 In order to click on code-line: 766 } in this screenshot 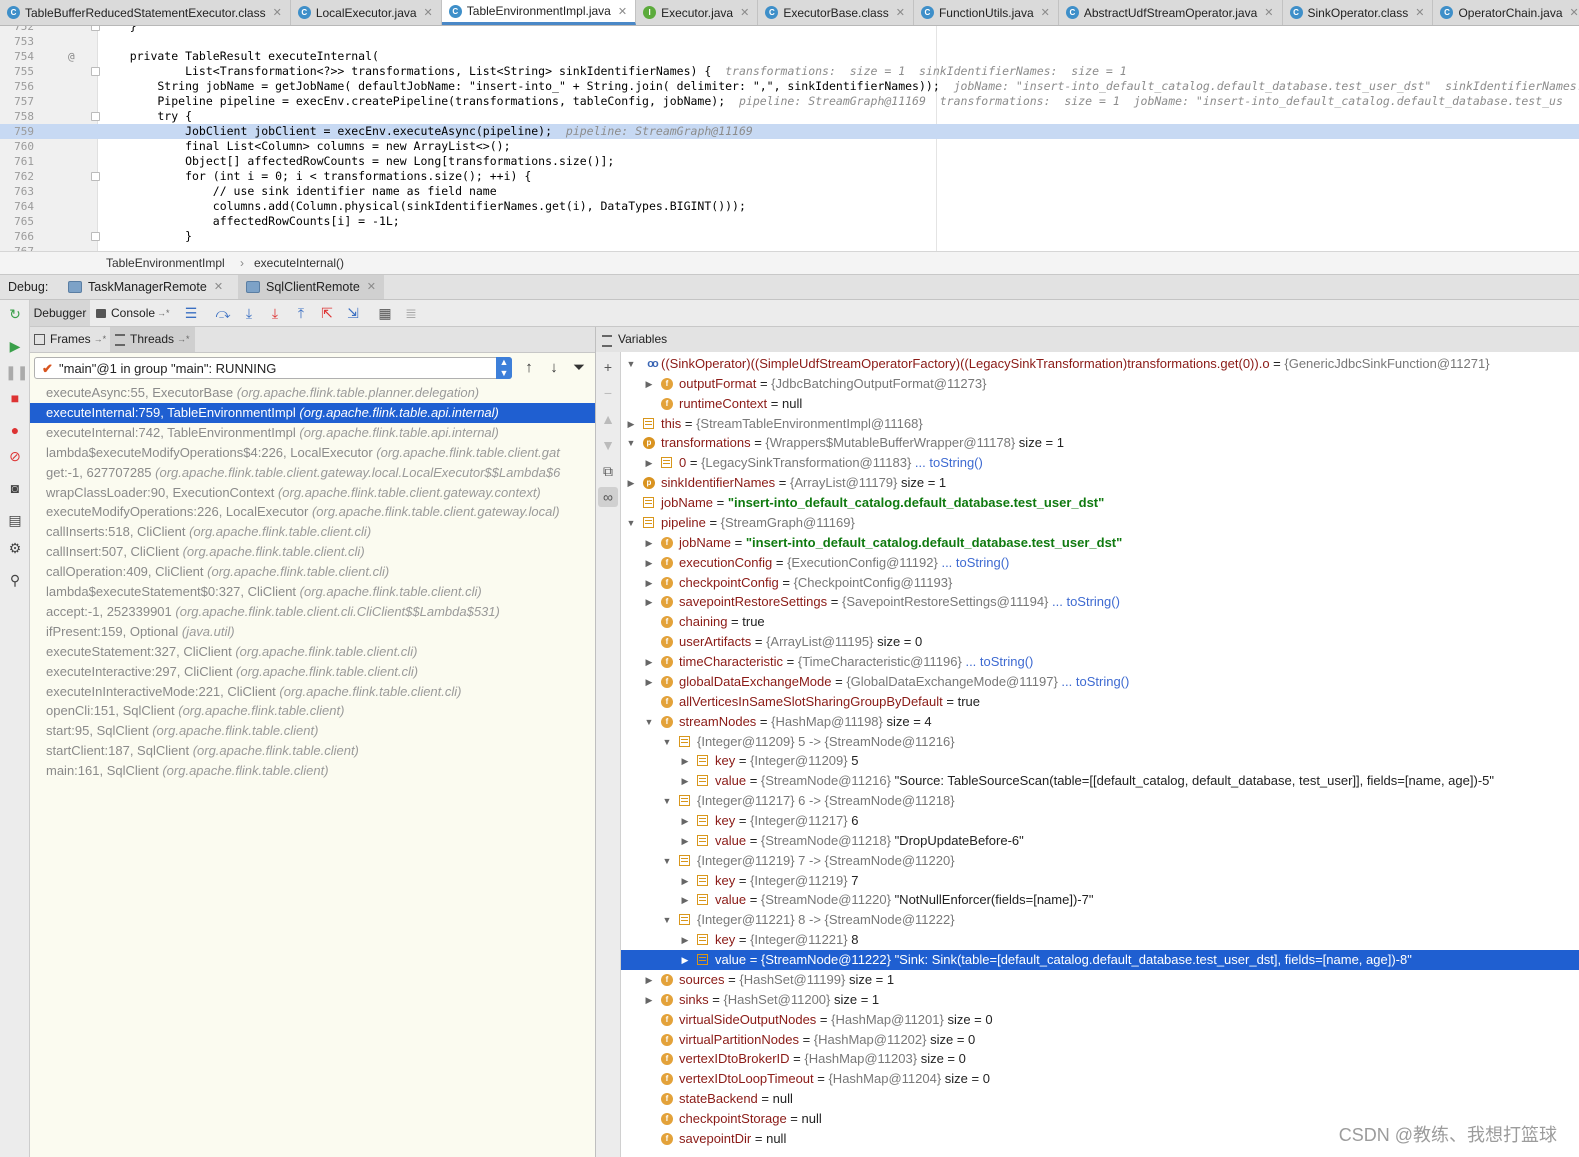, I will do `click(789, 236)`.